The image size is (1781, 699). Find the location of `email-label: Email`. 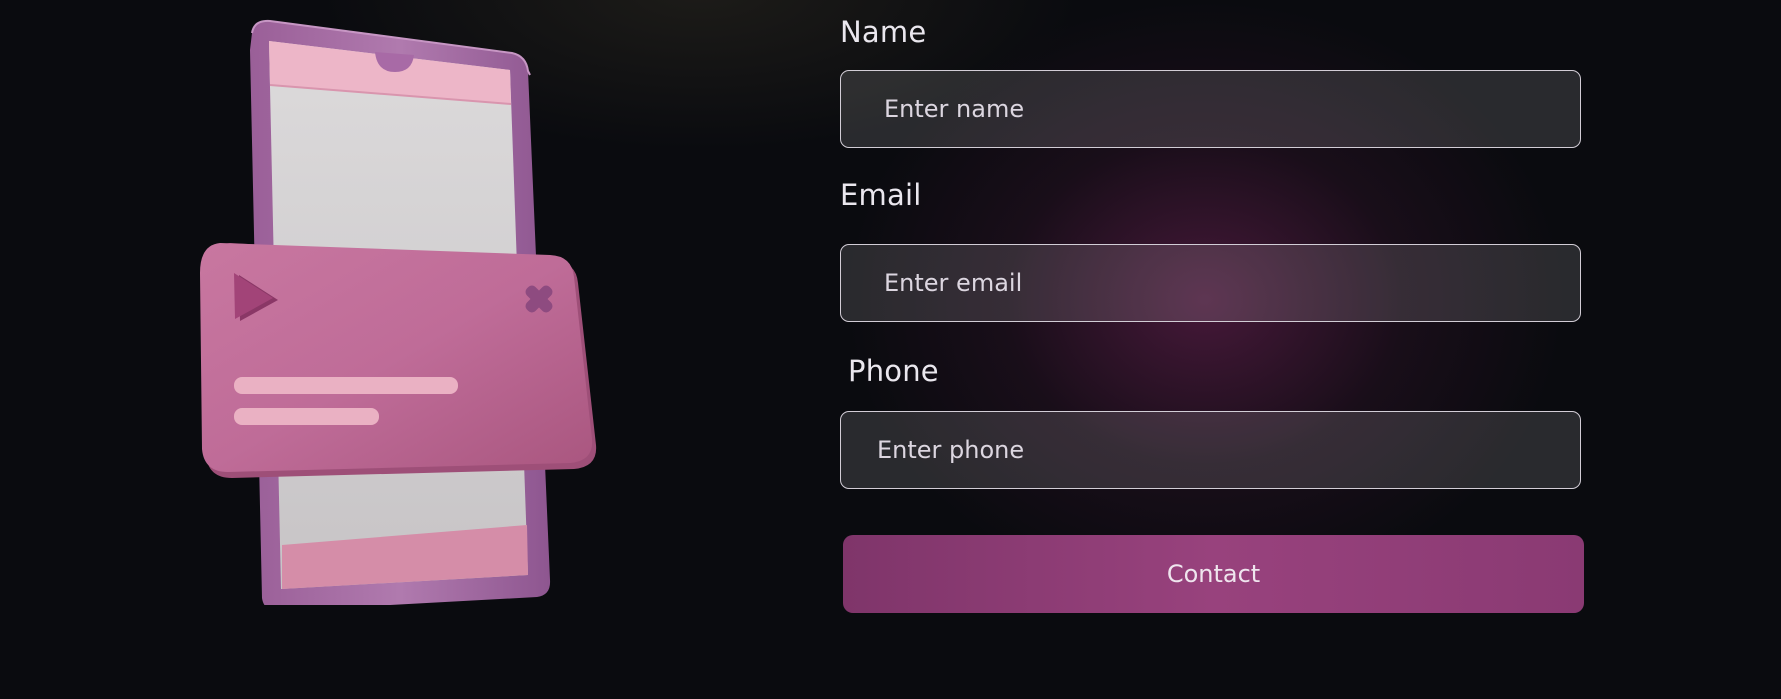

email-label: Email is located at coordinates (881, 195).